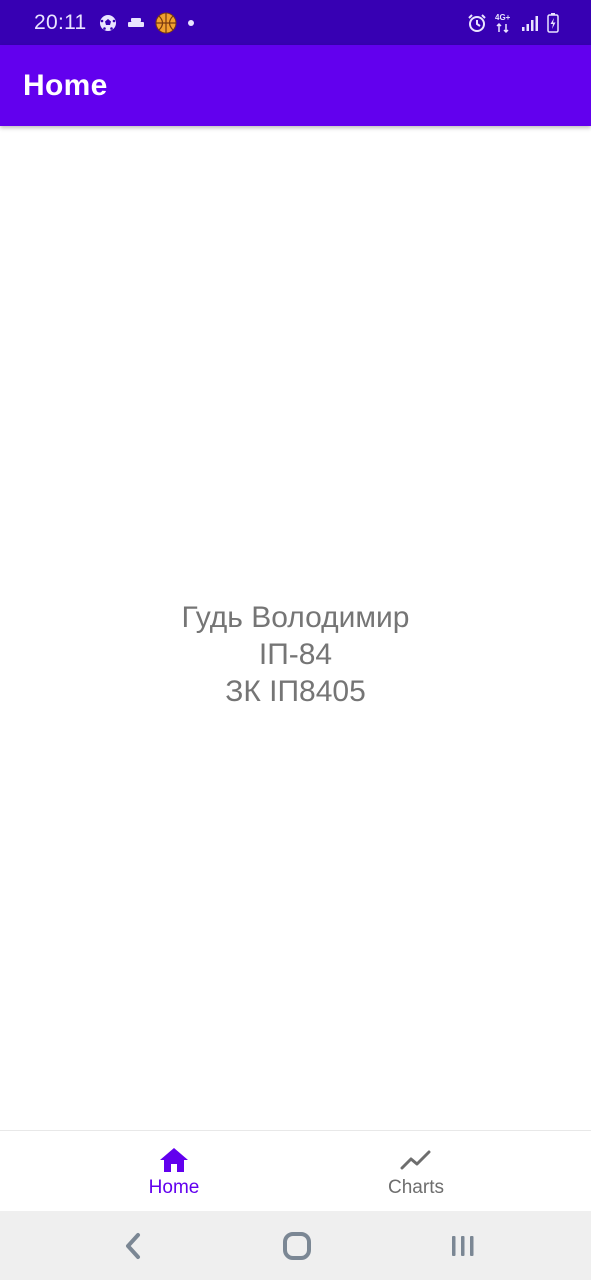 The height and width of the screenshot is (1280, 591). I want to click on nav-label-charts: Charts, so click(416, 1187).